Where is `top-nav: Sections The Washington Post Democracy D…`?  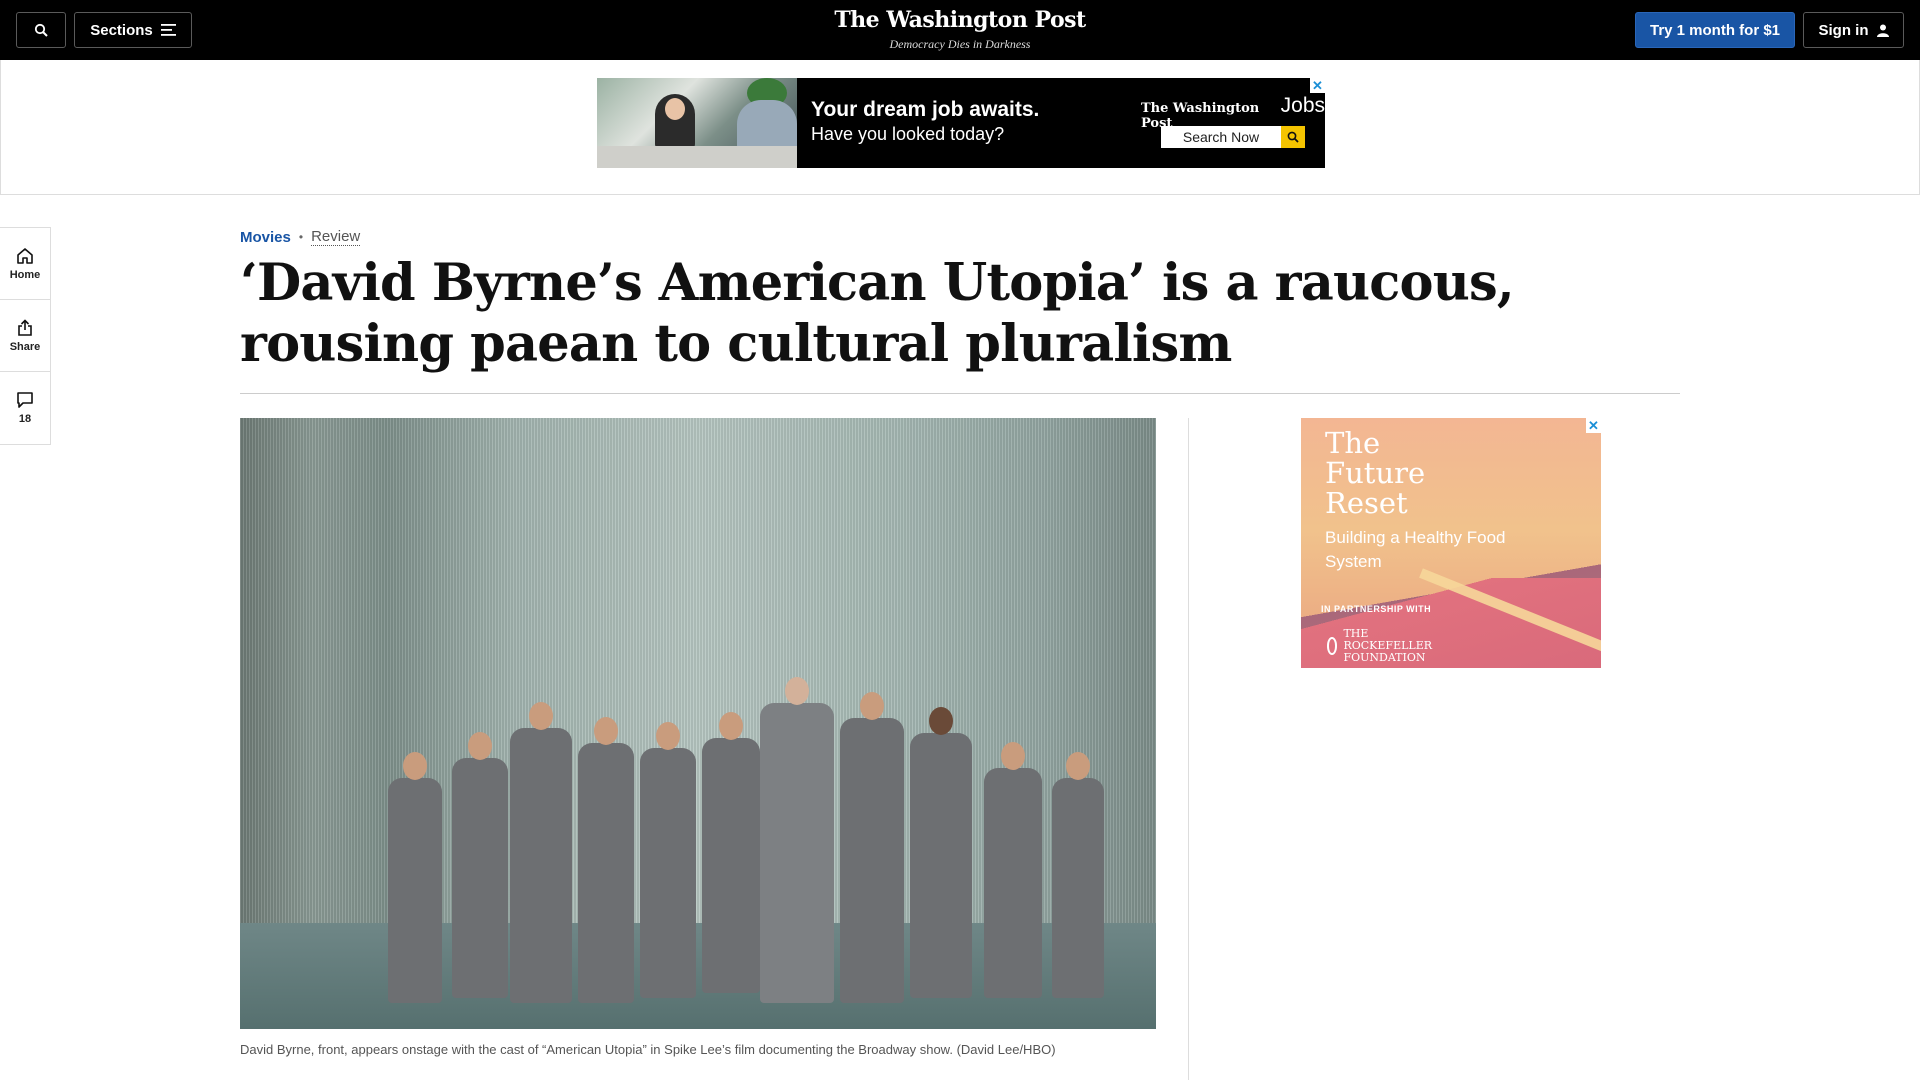 top-nav: Sections The Washington Post Democracy D… is located at coordinates (960, 30).